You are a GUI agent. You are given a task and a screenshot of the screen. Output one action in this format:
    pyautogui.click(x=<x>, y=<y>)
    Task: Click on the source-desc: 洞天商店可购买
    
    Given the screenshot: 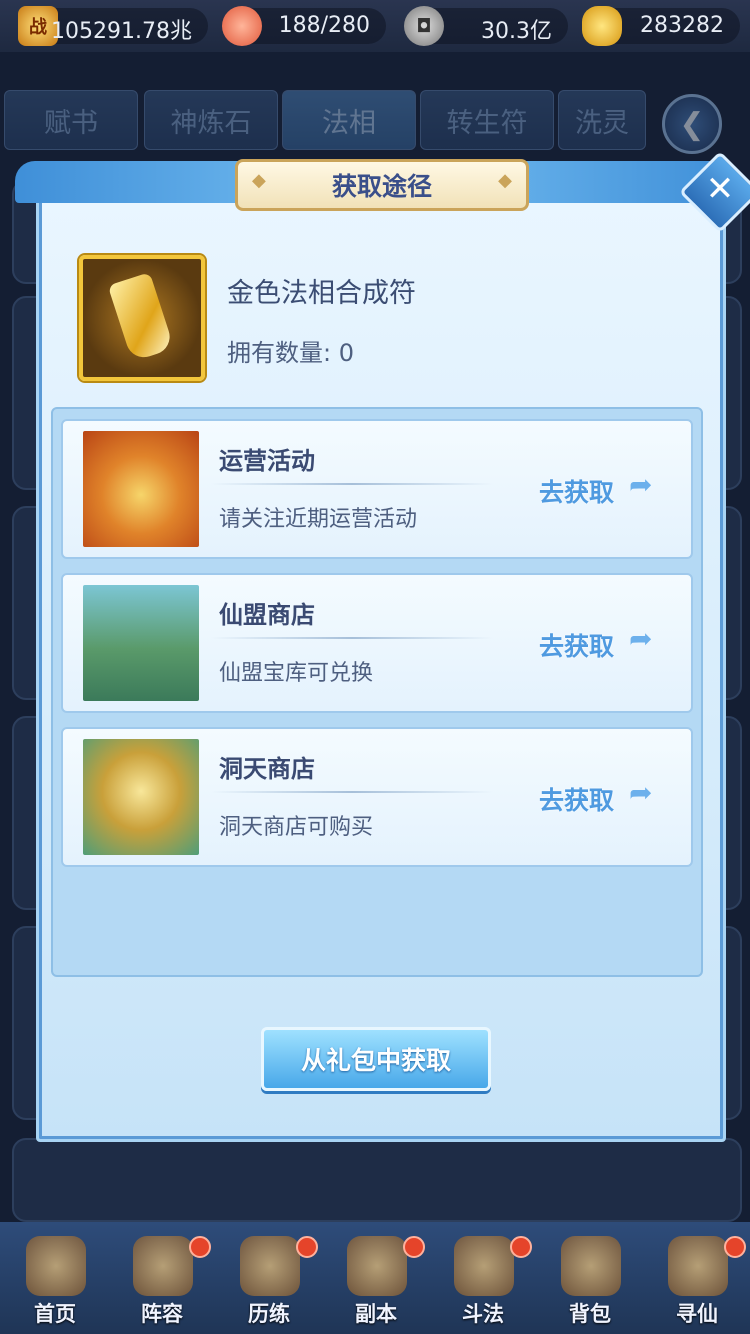 What is the action you would take?
    pyautogui.click(x=296, y=827)
    